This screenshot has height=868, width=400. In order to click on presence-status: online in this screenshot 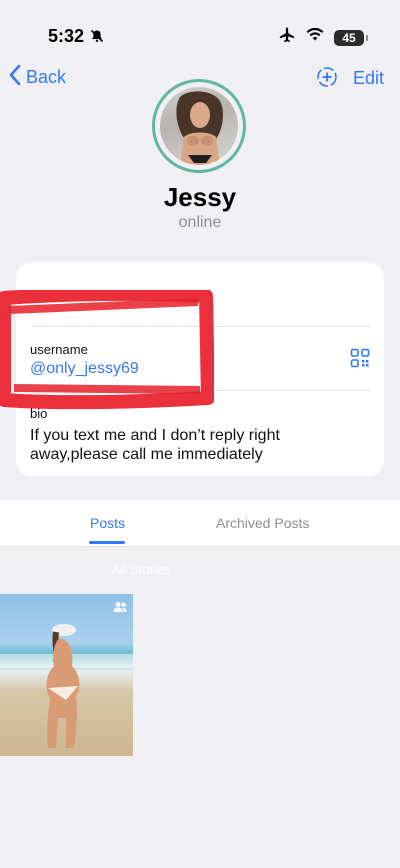, I will do `click(200, 222)`.